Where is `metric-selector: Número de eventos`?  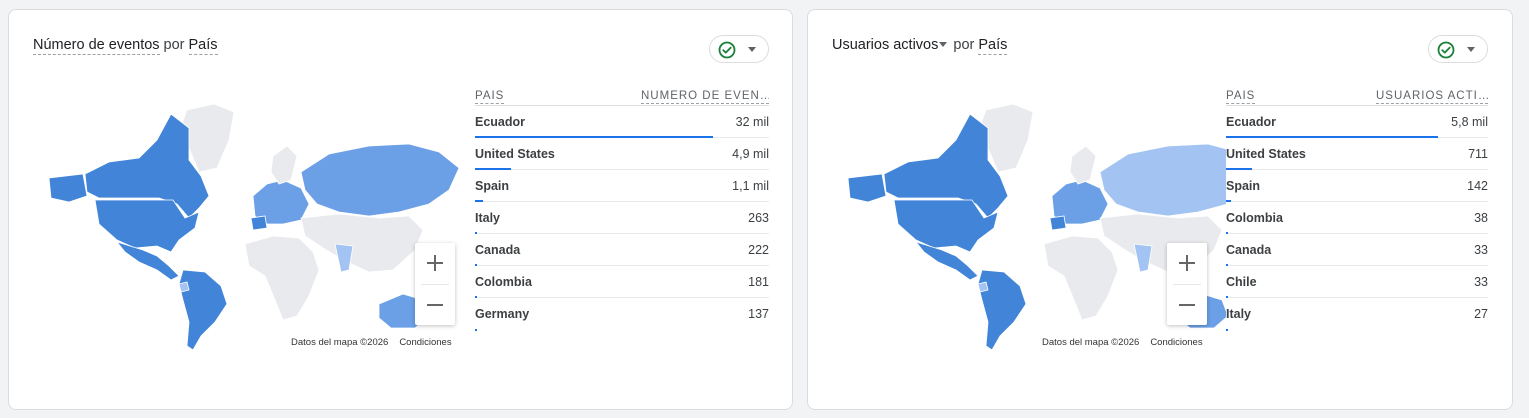
metric-selector: Número de eventos is located at coordinates (96, 46).